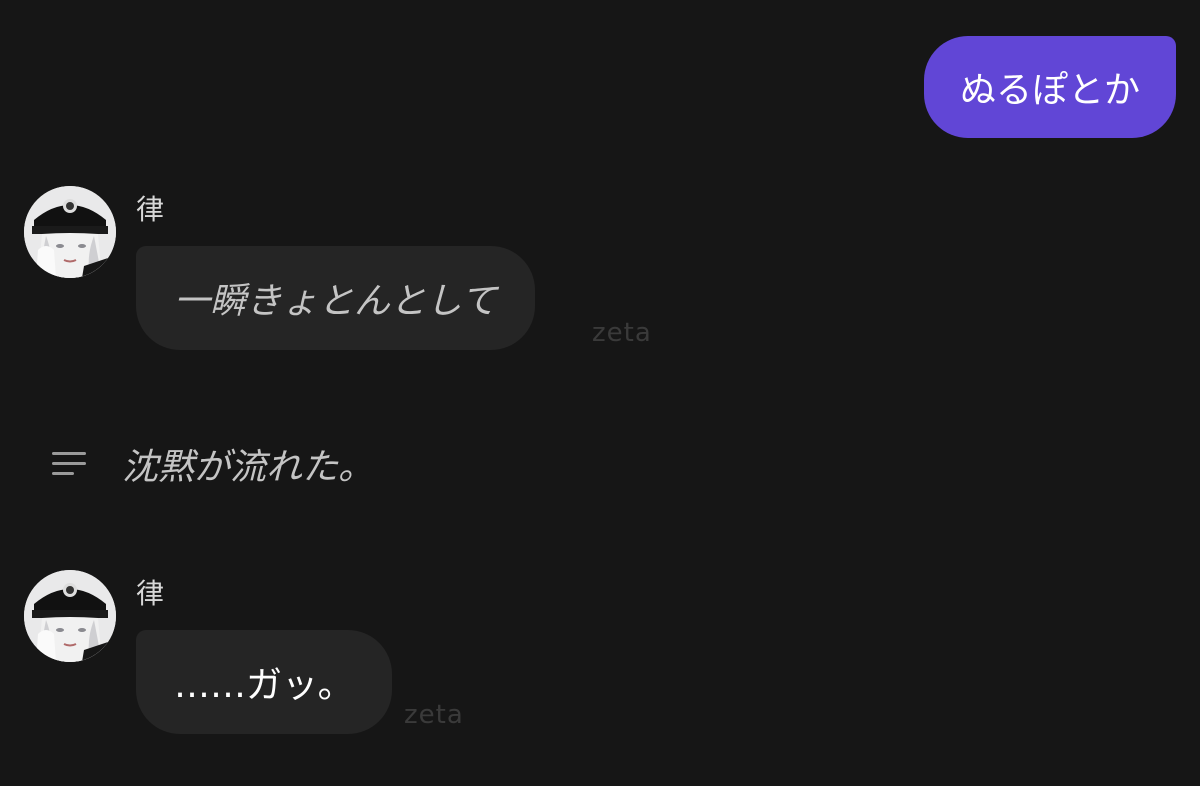 The image size is (1200, 786). What do you see at coordinates (69, 463) in the screenshot?
I see `lines-icon` at bounding box center [69, 463].